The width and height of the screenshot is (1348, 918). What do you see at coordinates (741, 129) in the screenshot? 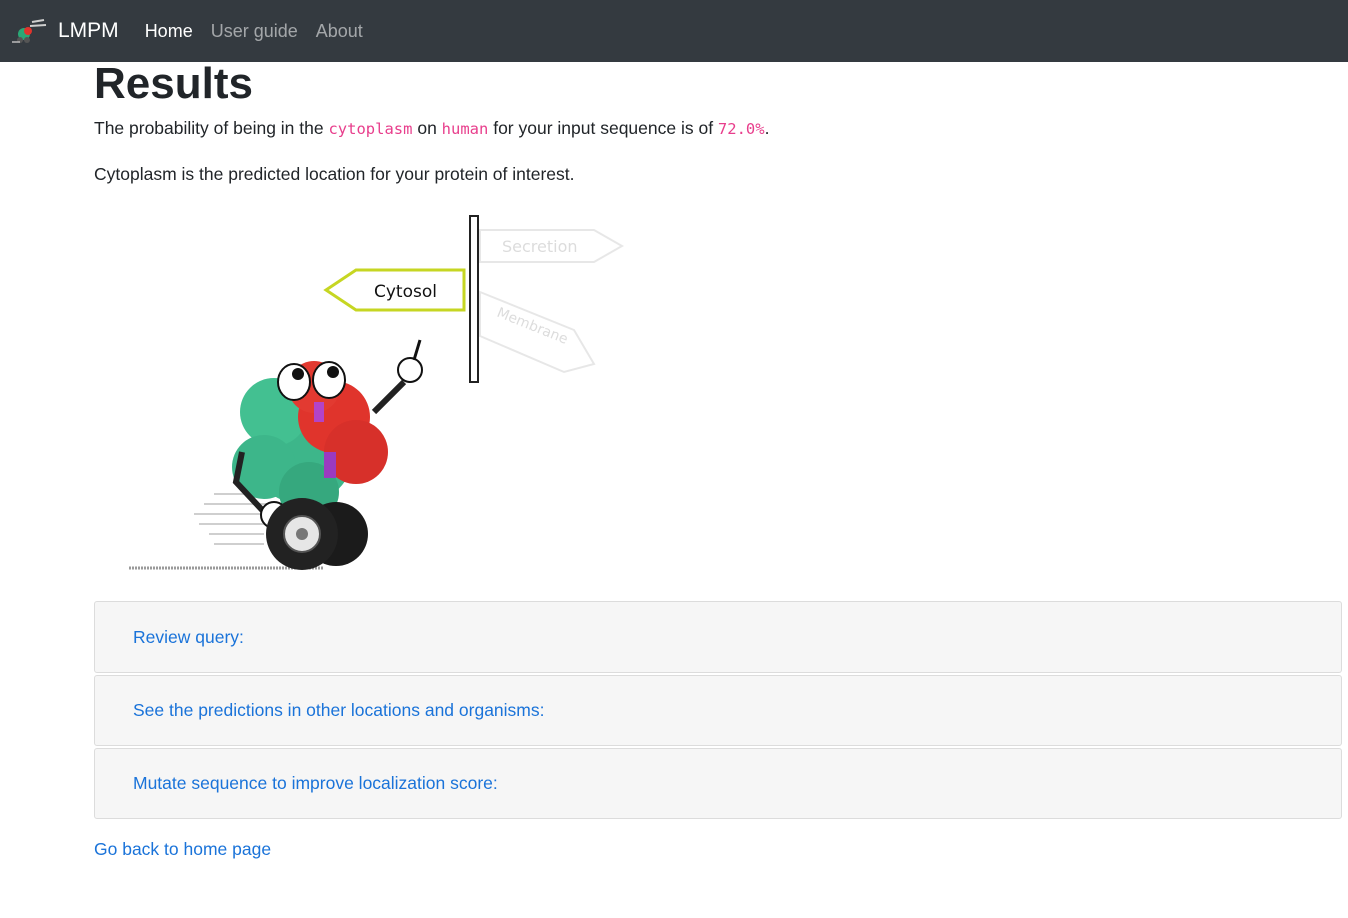
I see `probability-value: 72.0%` at bounding box center [741, 129].